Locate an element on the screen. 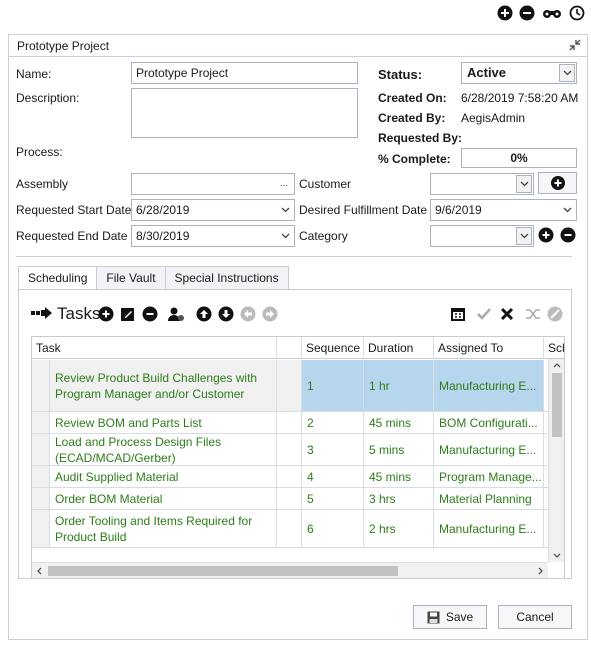 This screenshot has width=591, height=647. block-icon is located at coordinates (555, 314).